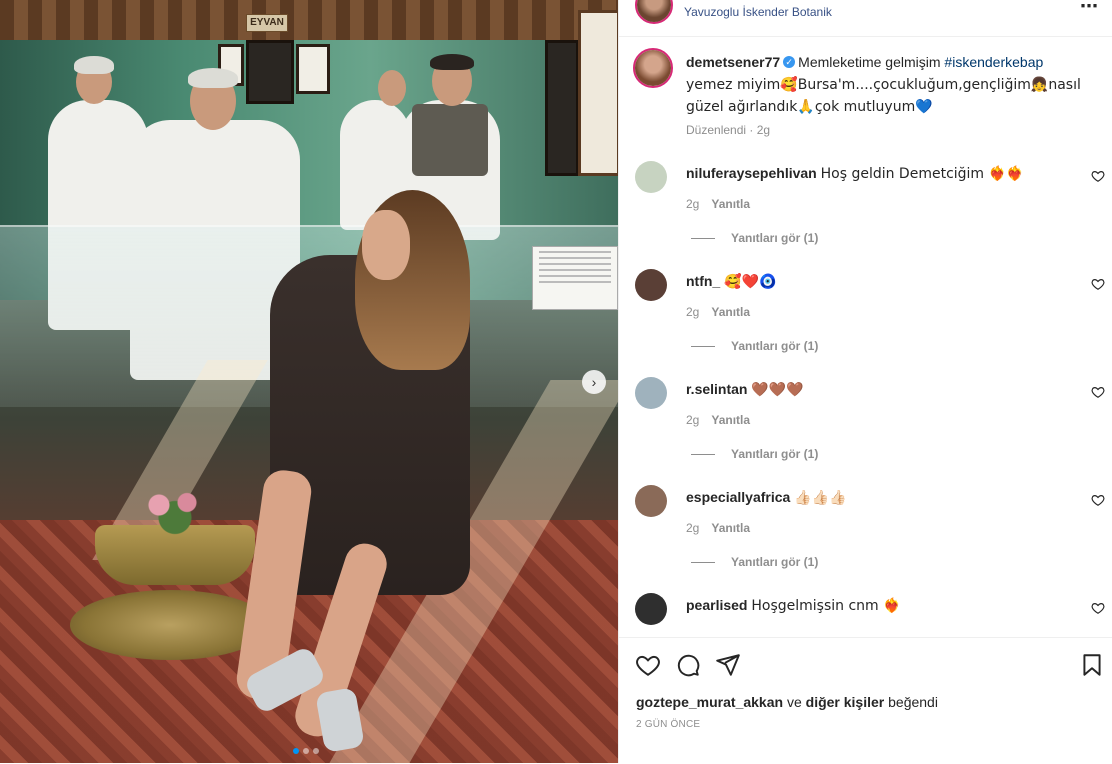 This screenshot has height=764, width=1112. Describe the element at coordinates (688, 665) in the screenshot. I see `comment-icon` at that location.